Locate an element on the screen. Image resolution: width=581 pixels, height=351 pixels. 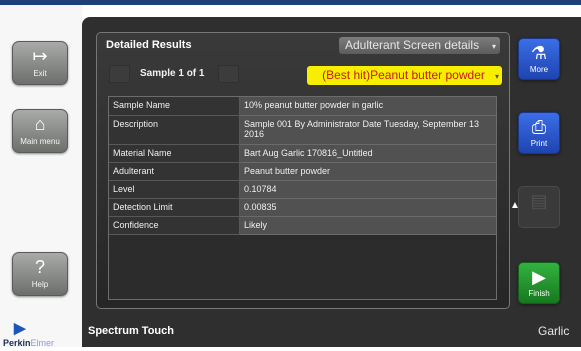
help-button: ? Help is located at coordinates (40, 274).